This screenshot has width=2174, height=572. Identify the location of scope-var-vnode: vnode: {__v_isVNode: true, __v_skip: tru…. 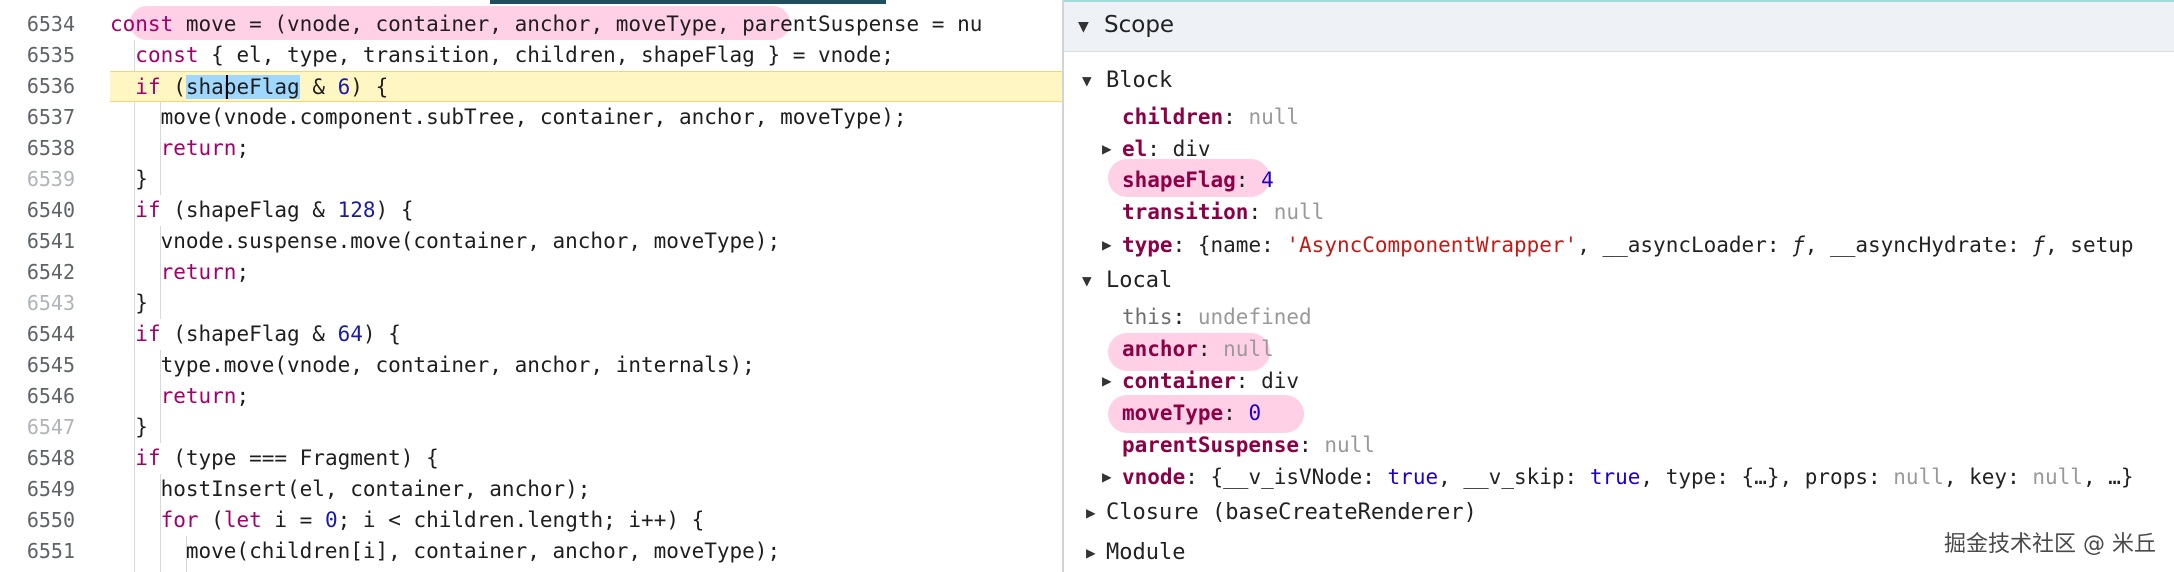
(1628, 477).